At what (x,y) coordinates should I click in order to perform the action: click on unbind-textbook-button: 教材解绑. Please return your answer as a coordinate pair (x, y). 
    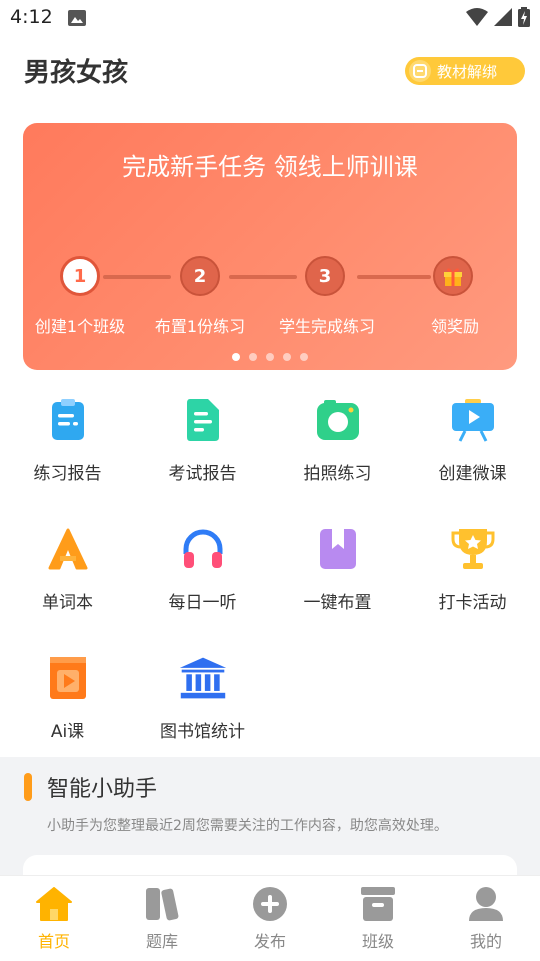
    Looking at the image, I should click on (465, 71).